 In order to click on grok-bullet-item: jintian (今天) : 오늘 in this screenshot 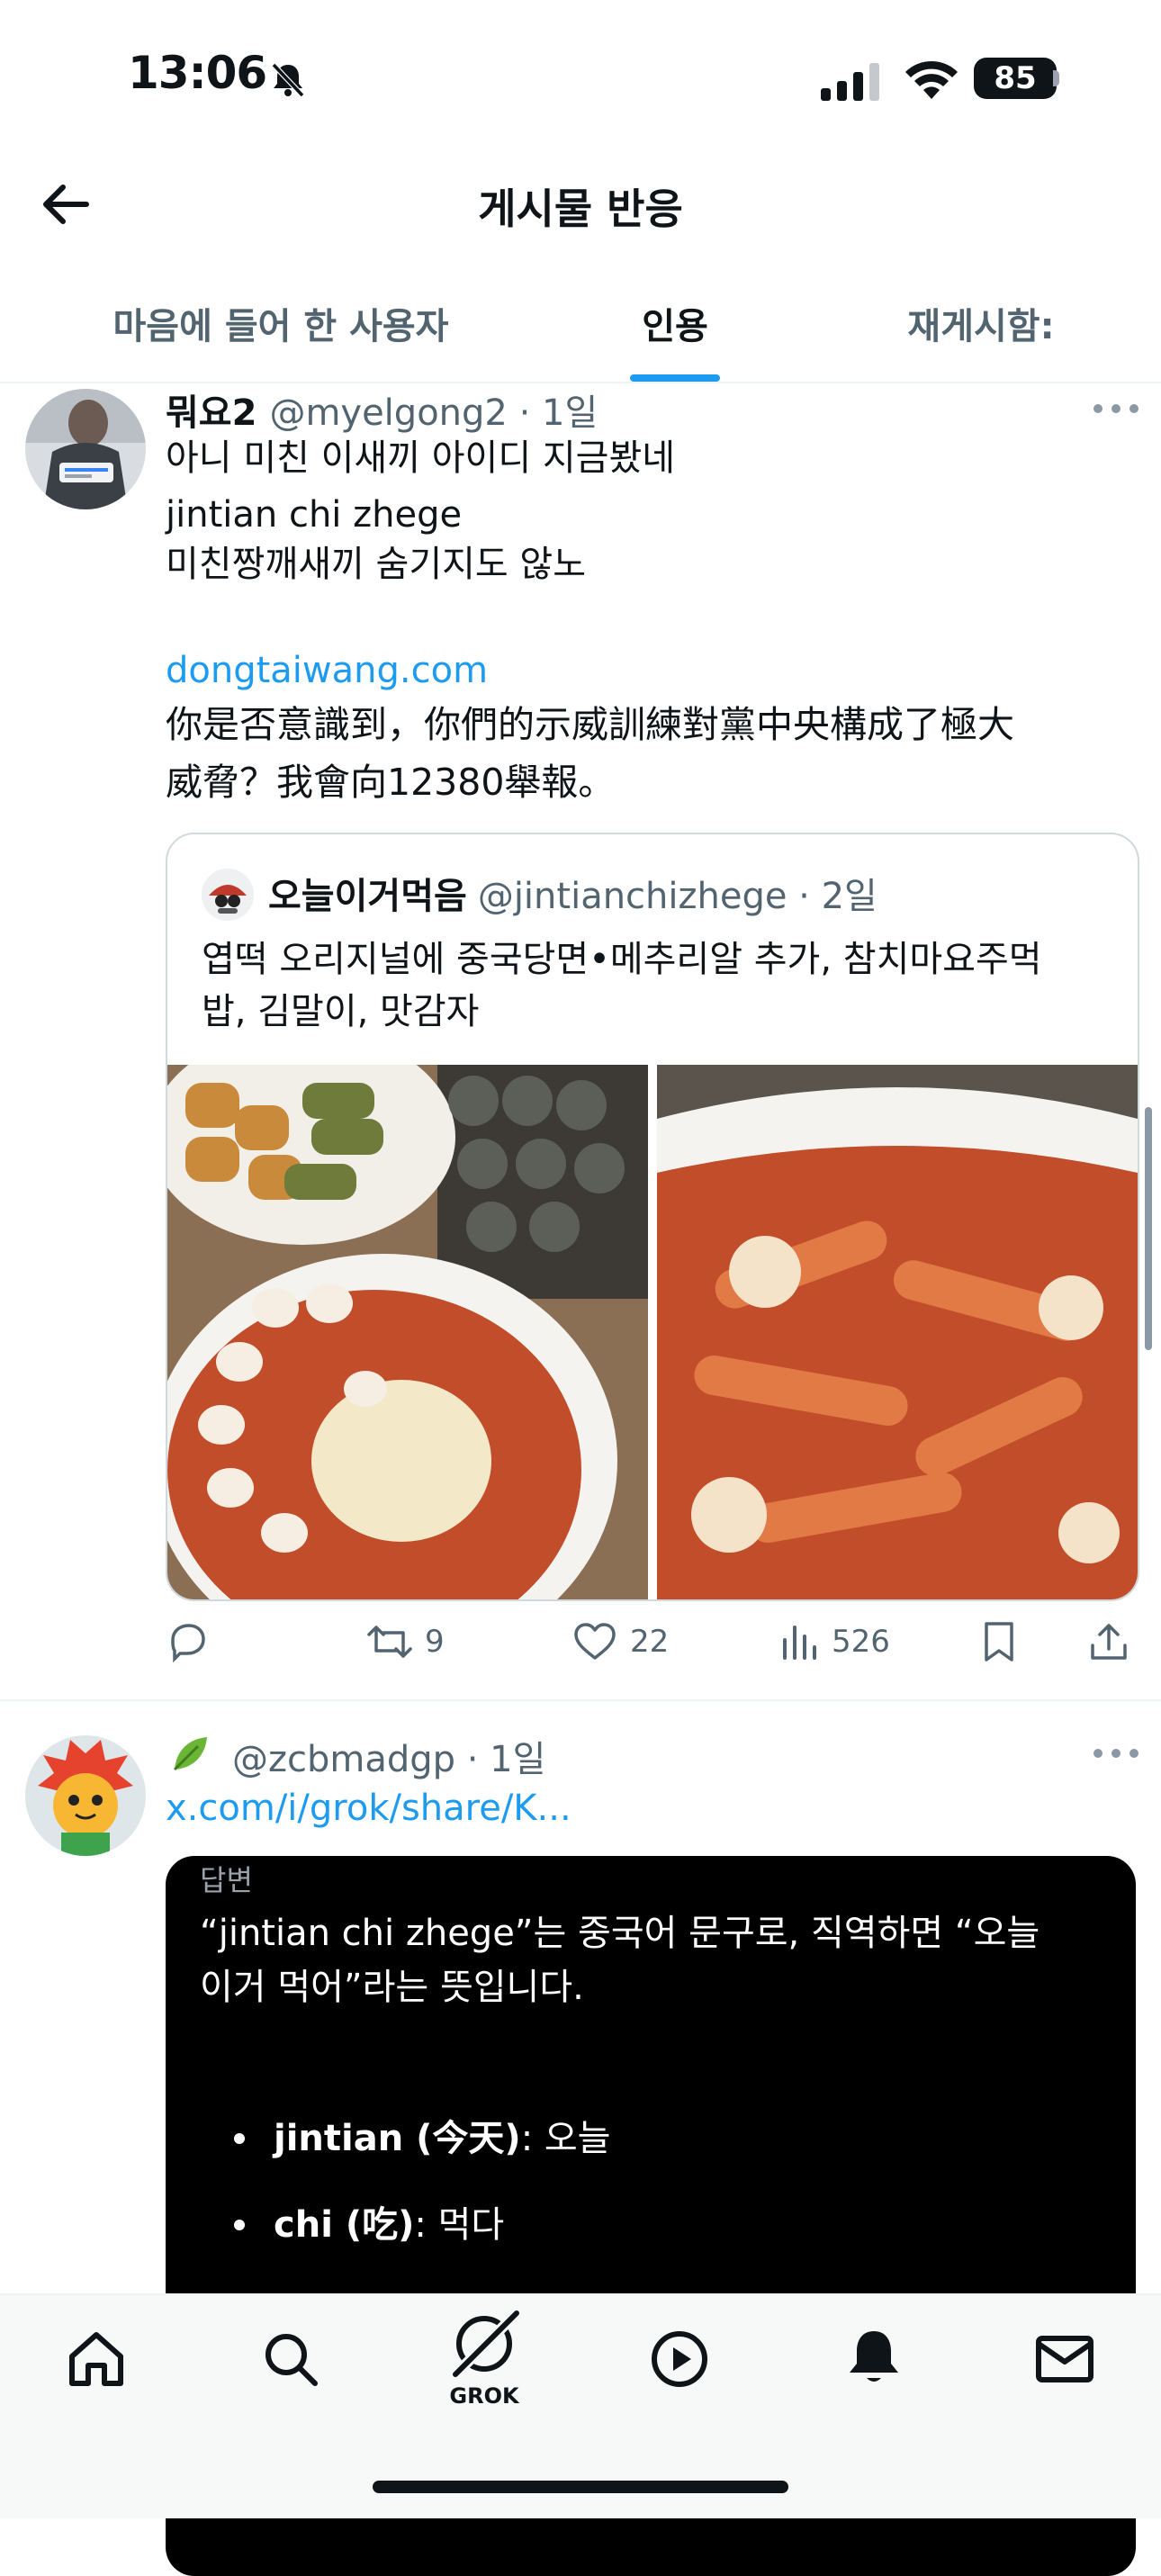, I will do `click(422, 2139)`.